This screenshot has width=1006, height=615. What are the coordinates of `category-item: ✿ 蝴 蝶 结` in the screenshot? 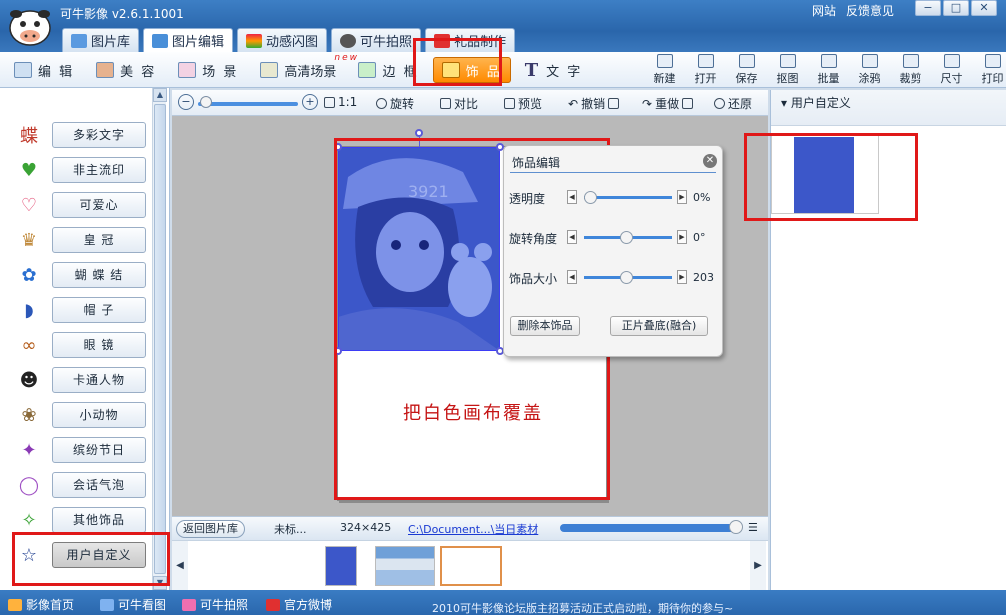 It's located at (87, 275).